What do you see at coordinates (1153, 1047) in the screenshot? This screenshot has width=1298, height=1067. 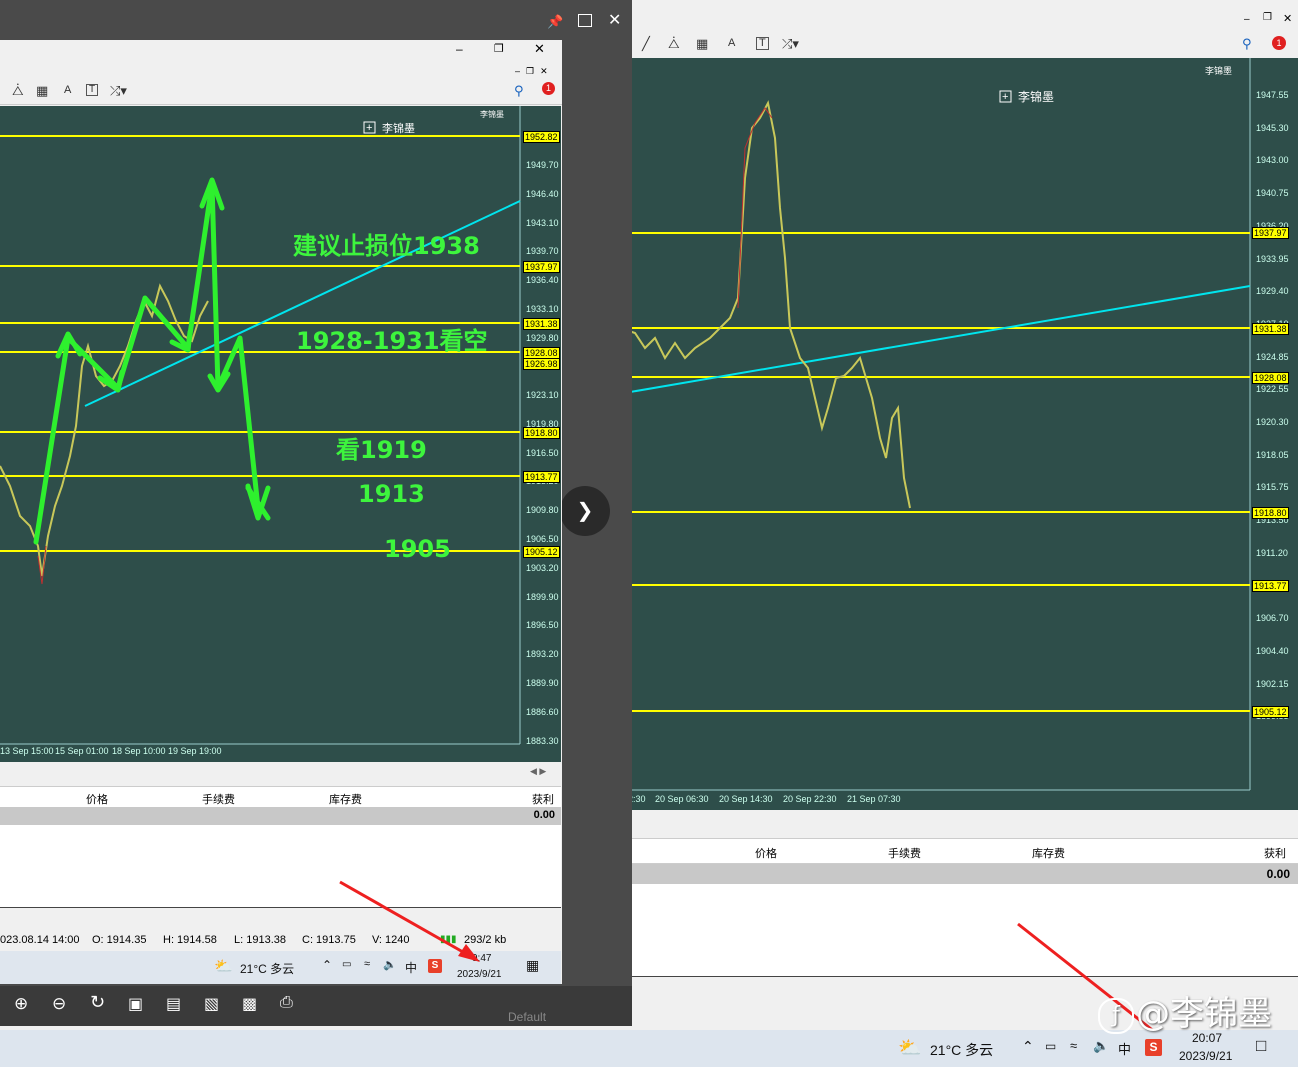 I see `taskbar-sogou-icon: S` at bounding box center [1153, 1047].